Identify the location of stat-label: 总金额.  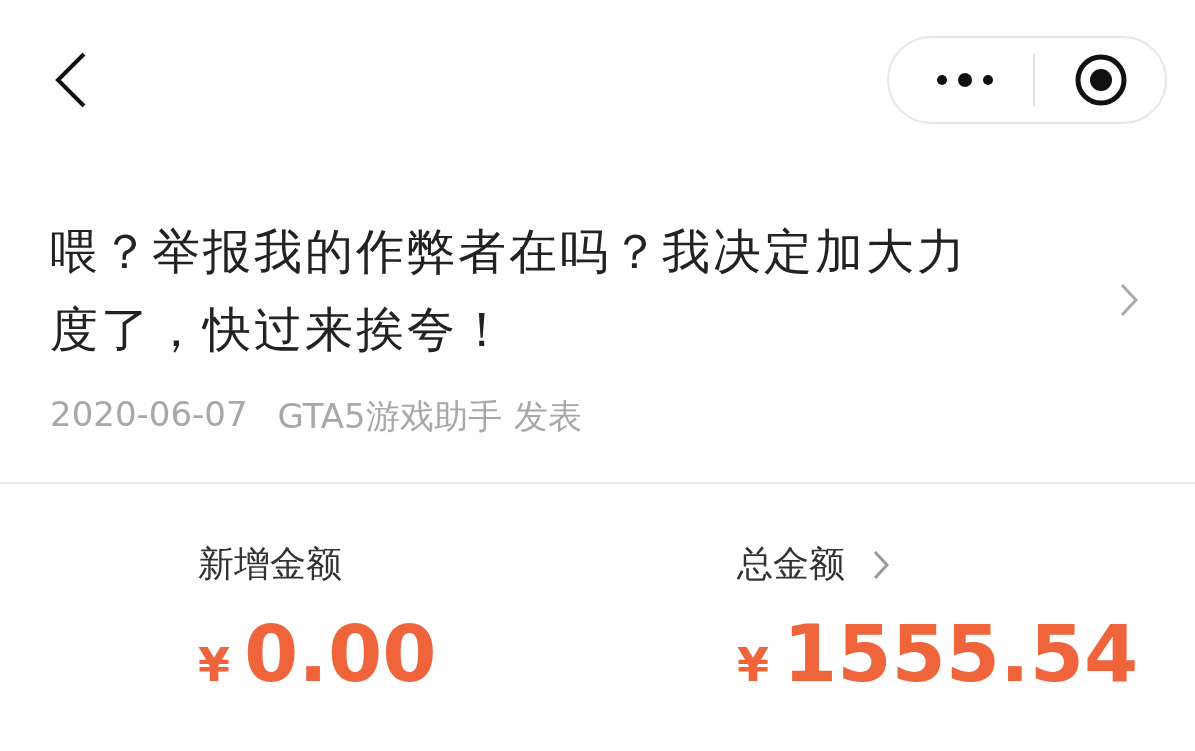
(791, 564).